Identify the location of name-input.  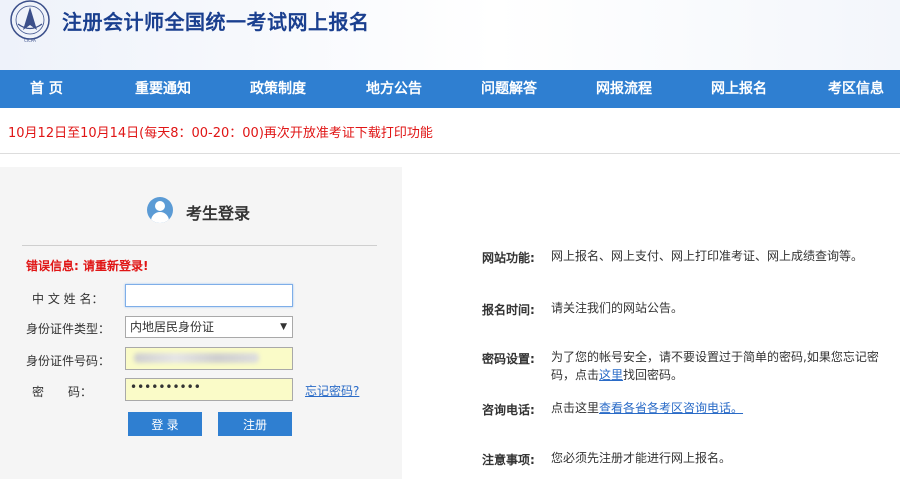
(209, 295).